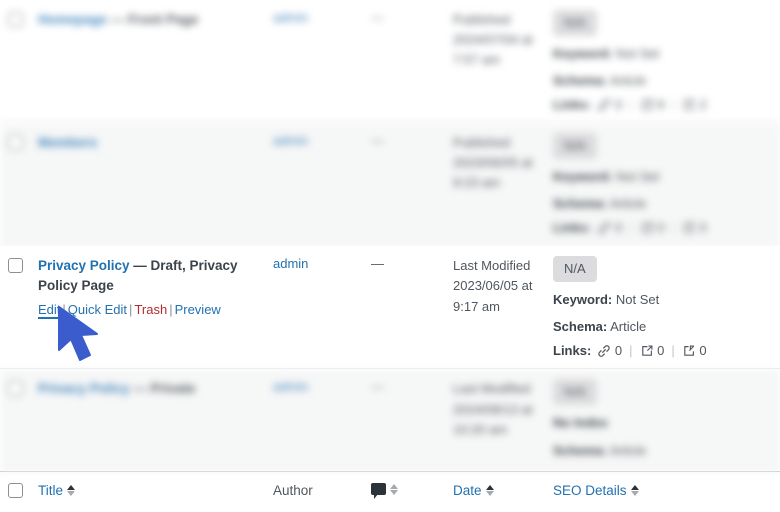  What do you see at coordinates (155, 20) in the screenshot?
I see `title-cell: Homepage — Front Page` at bounding box center [155, 20].